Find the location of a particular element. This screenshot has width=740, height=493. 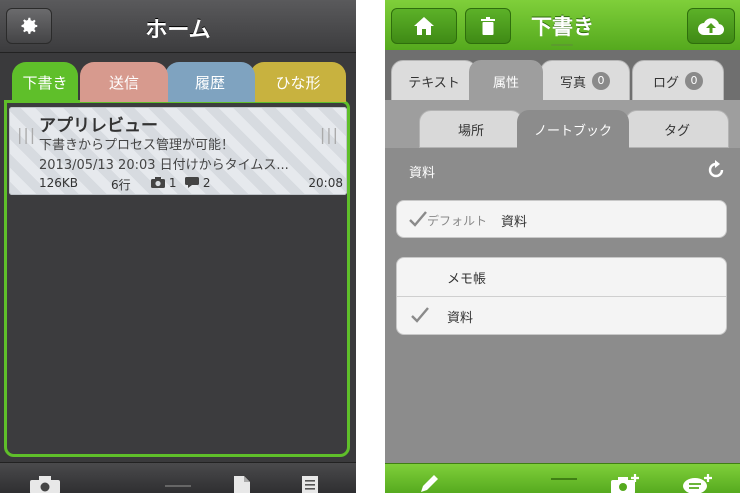

notebook-option-label: 資料 is located at coordinates (460, 318).